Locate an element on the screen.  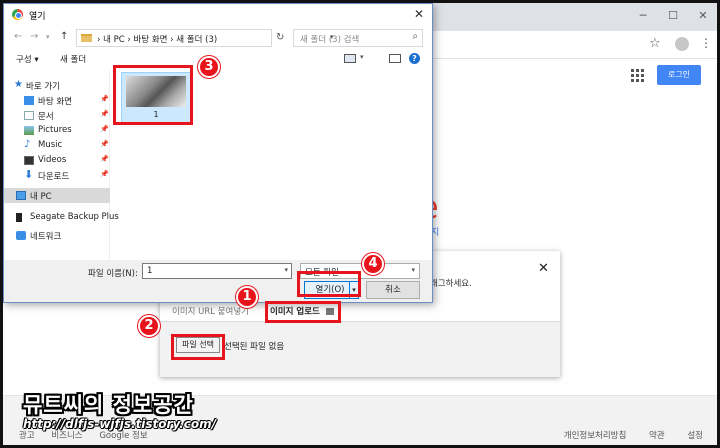
no-file-text: 선택된 파일 없음 is located at coordinates (254, 347).